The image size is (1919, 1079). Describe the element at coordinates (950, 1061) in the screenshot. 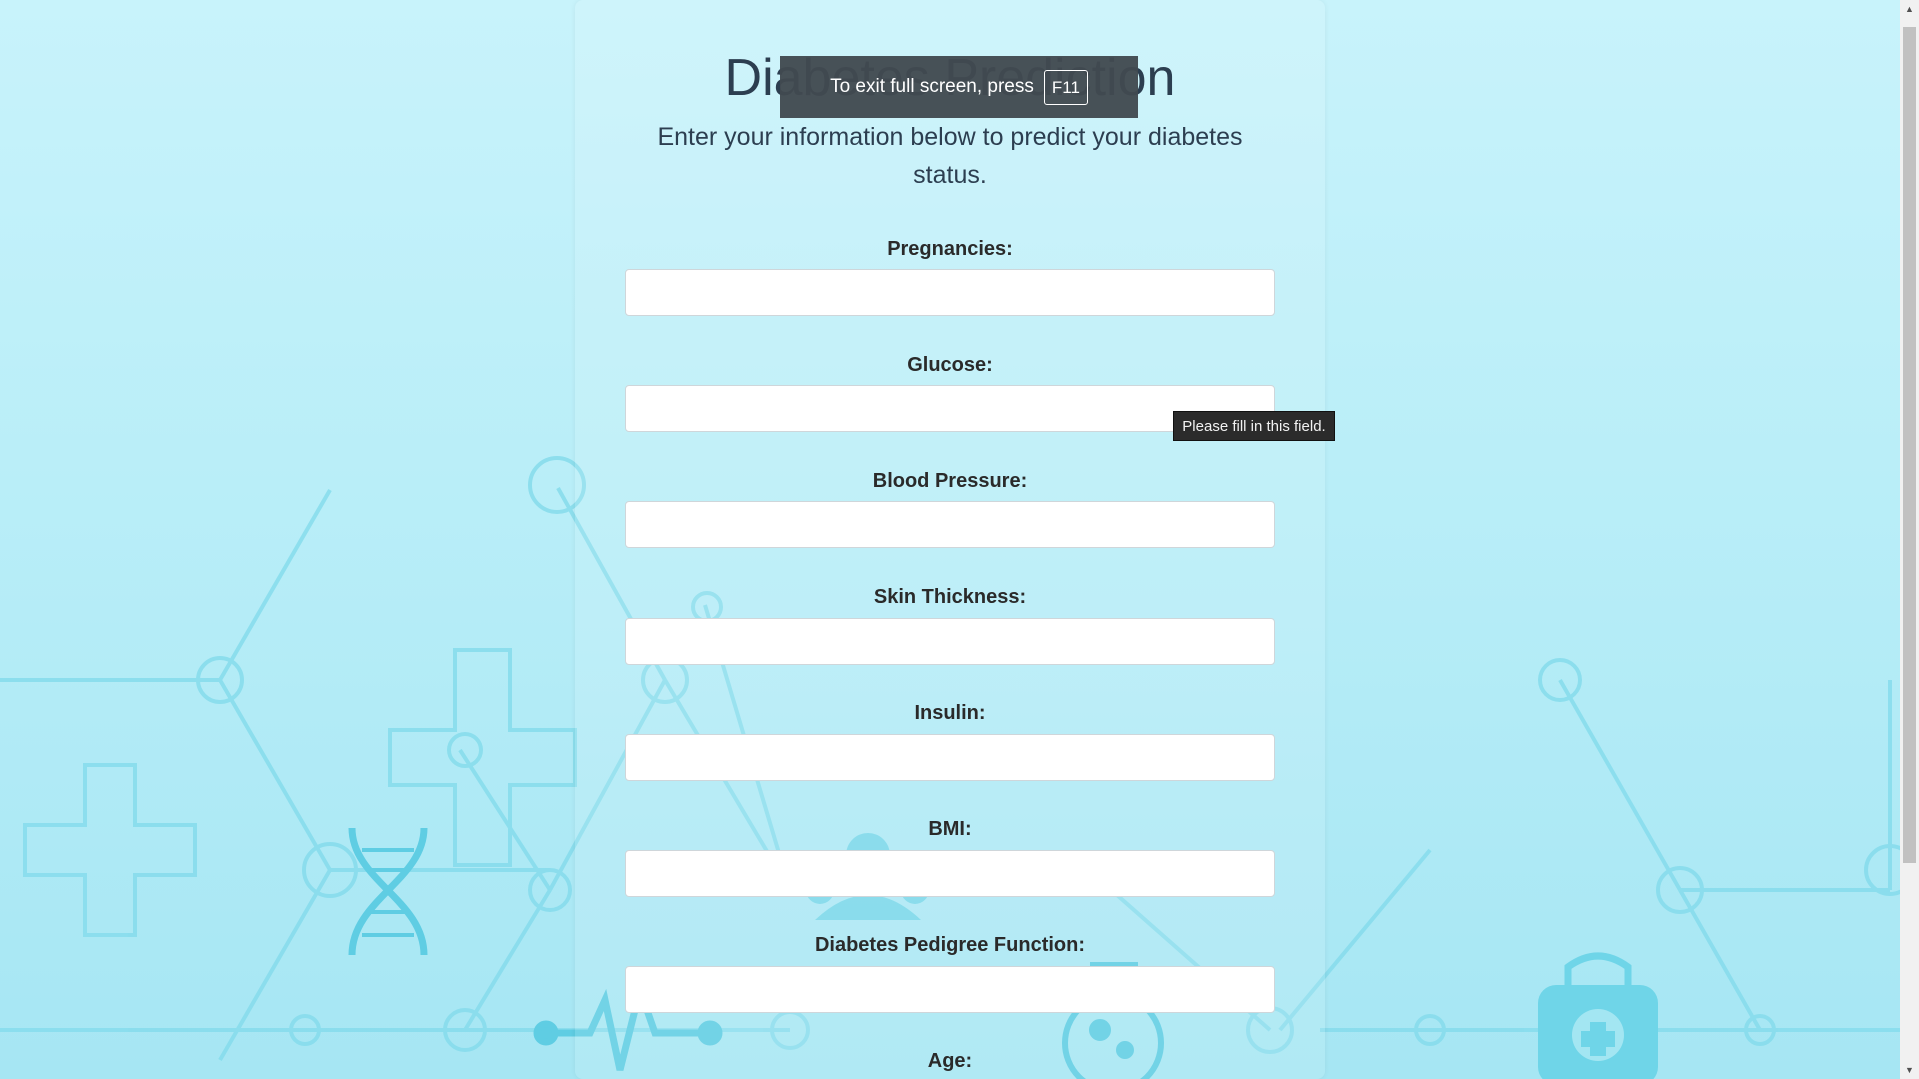

I see `age-label: Age:` at that location.